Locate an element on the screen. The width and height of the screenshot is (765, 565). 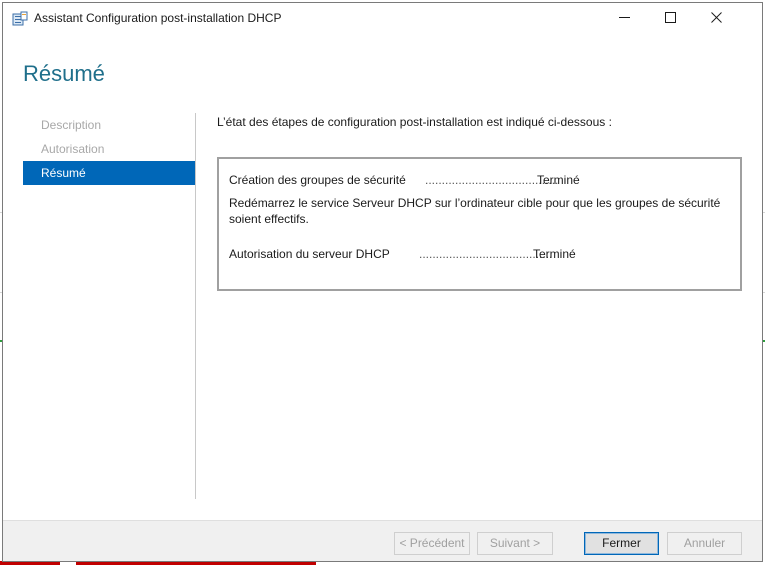
server-manager-app-icon is located at coordinates (20, 19).